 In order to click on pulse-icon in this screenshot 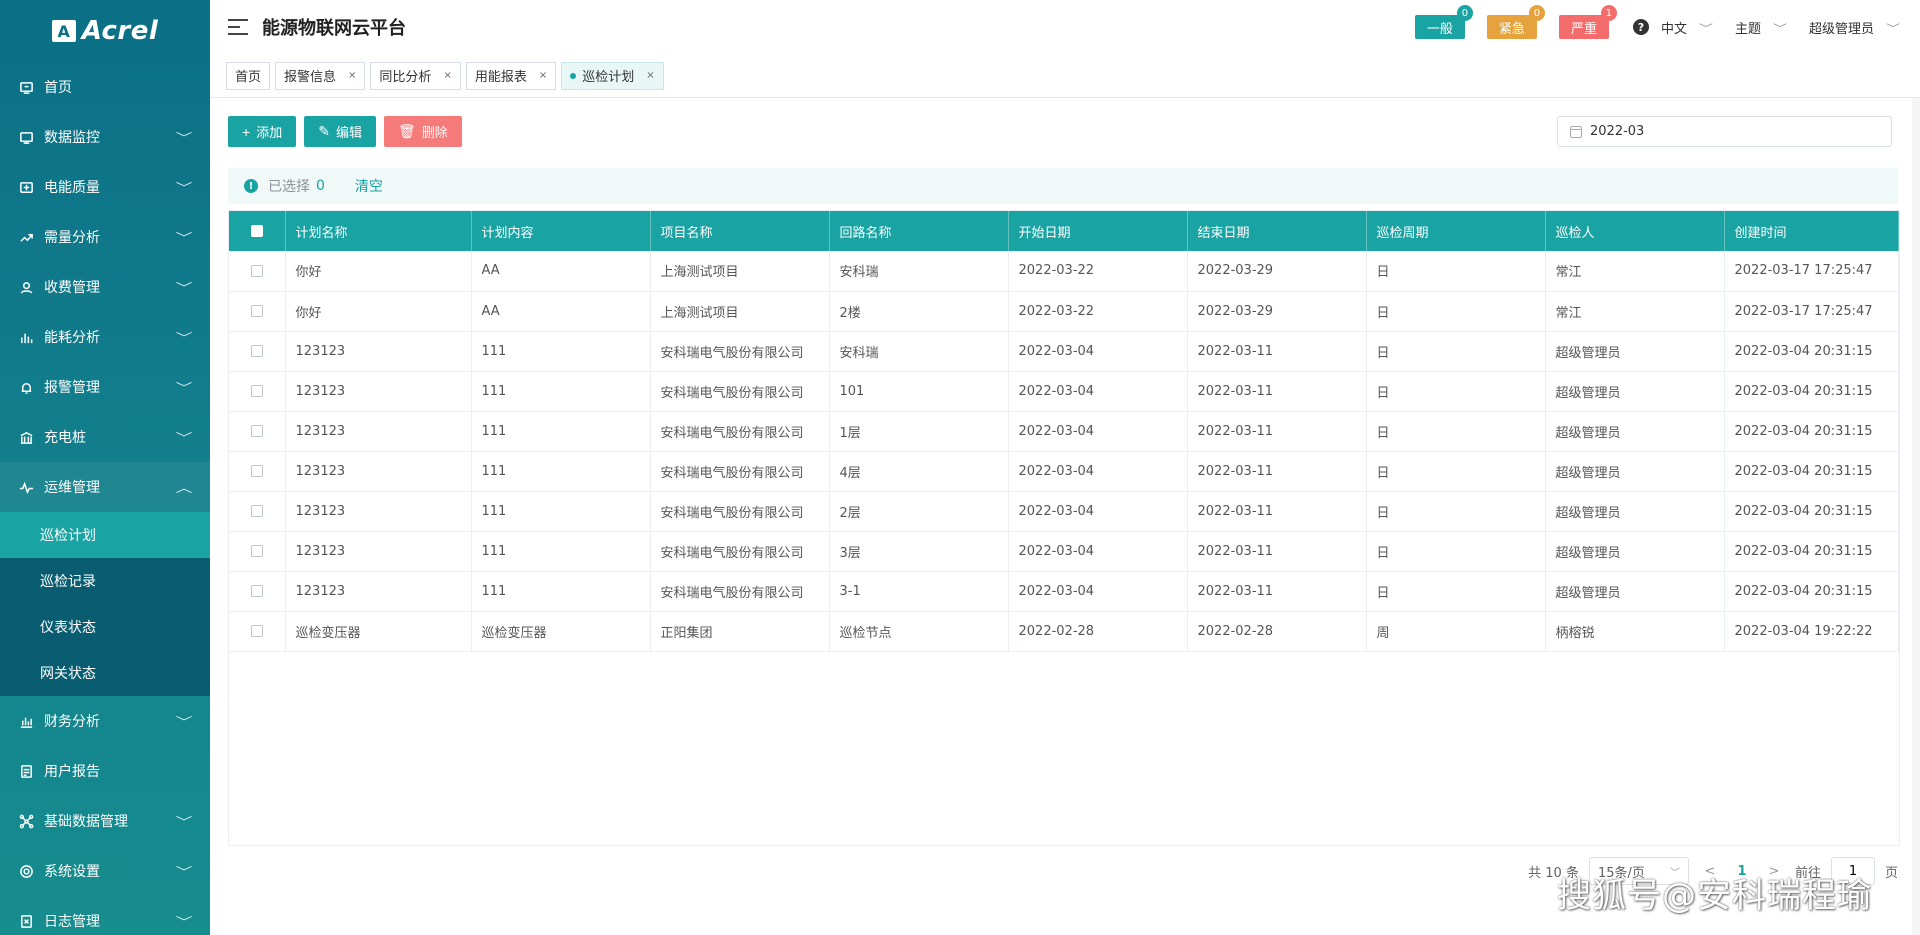, I will do `click(26, 487)`.